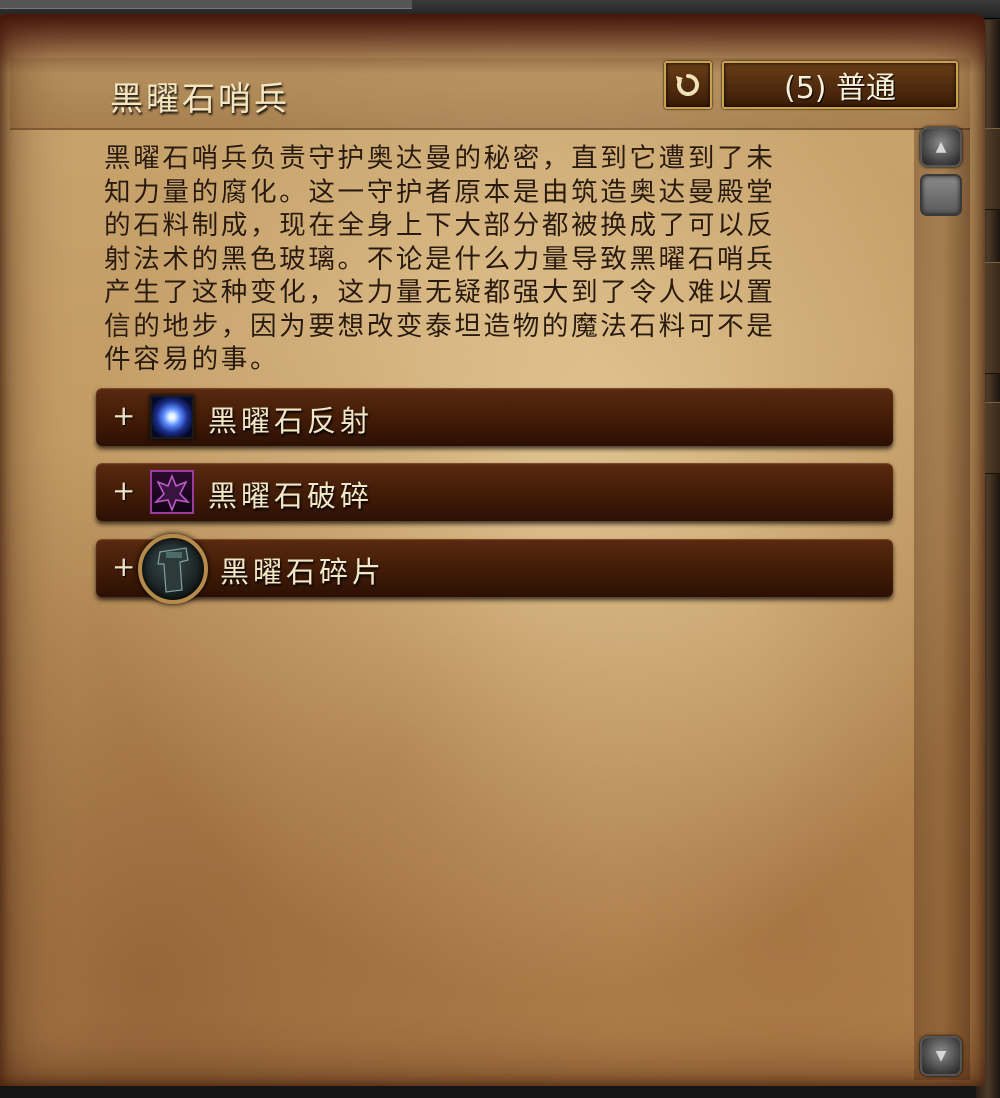  Describe the element at coordinates (440, 225) in the screenshot. I see `description-line: 的石料制成，现在全身上下大部分都被换成了可以反` at that location.